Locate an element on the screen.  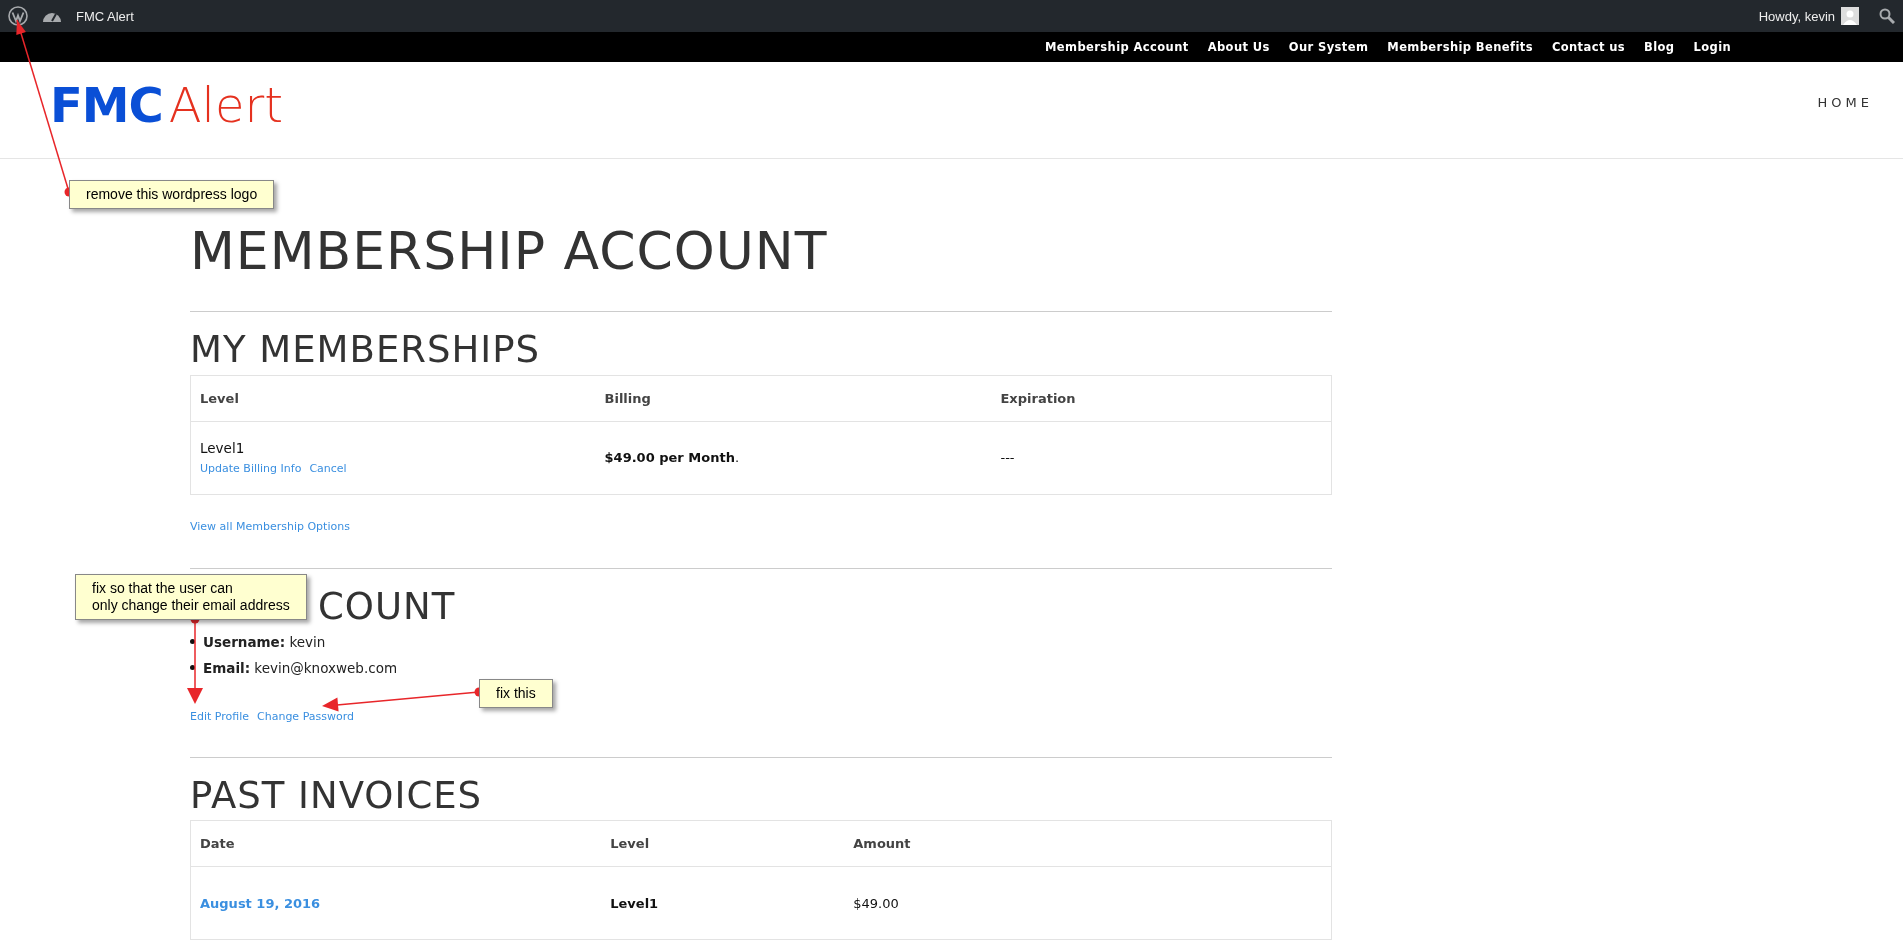
table-cell: $49.00 is located at coordinates (876, 903).